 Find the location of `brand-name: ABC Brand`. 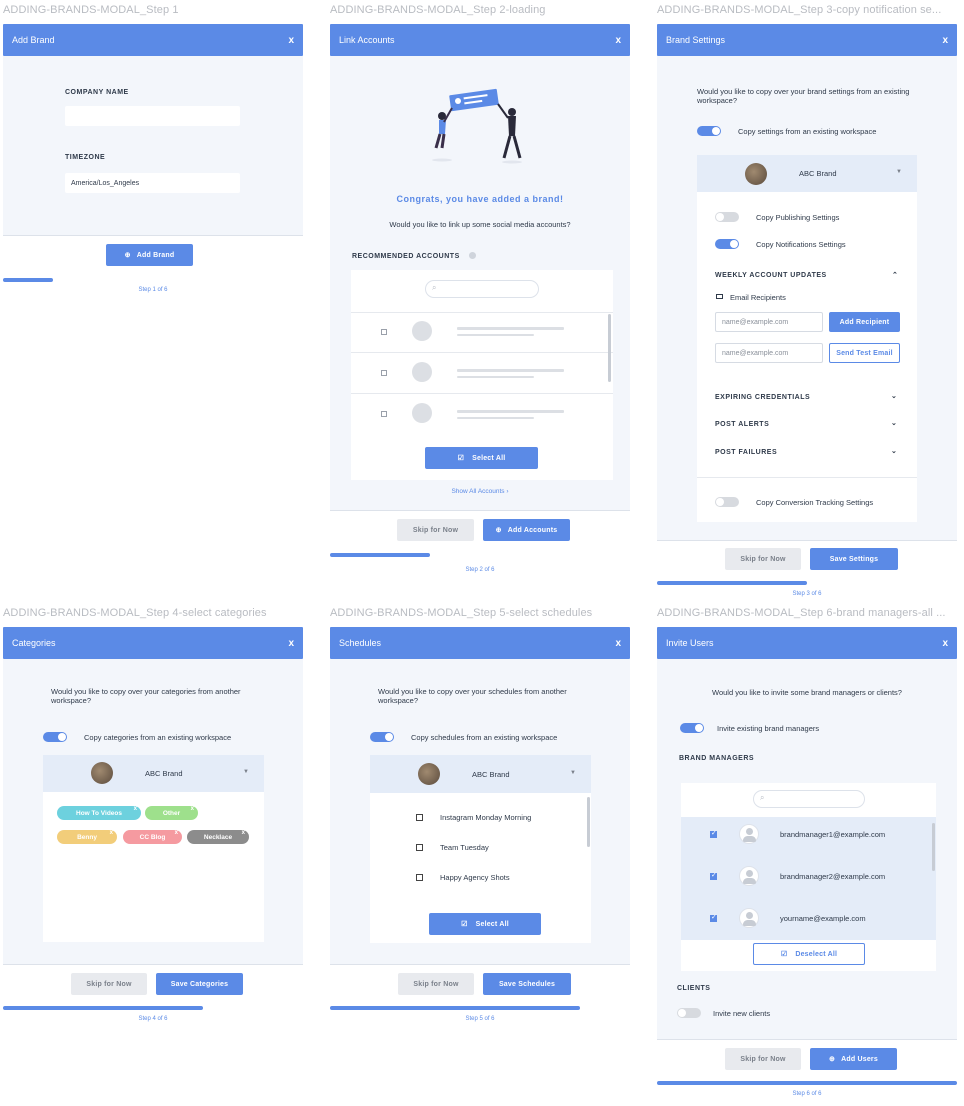

brand-name: ABC Brand is located at coordinates (818, 173).